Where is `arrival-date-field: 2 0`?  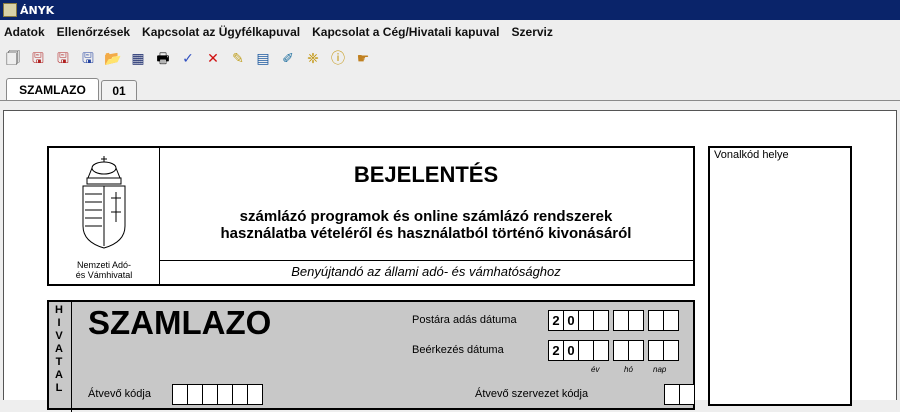 arrival-date-field: 2 0 is located at coordinates (613, 350).